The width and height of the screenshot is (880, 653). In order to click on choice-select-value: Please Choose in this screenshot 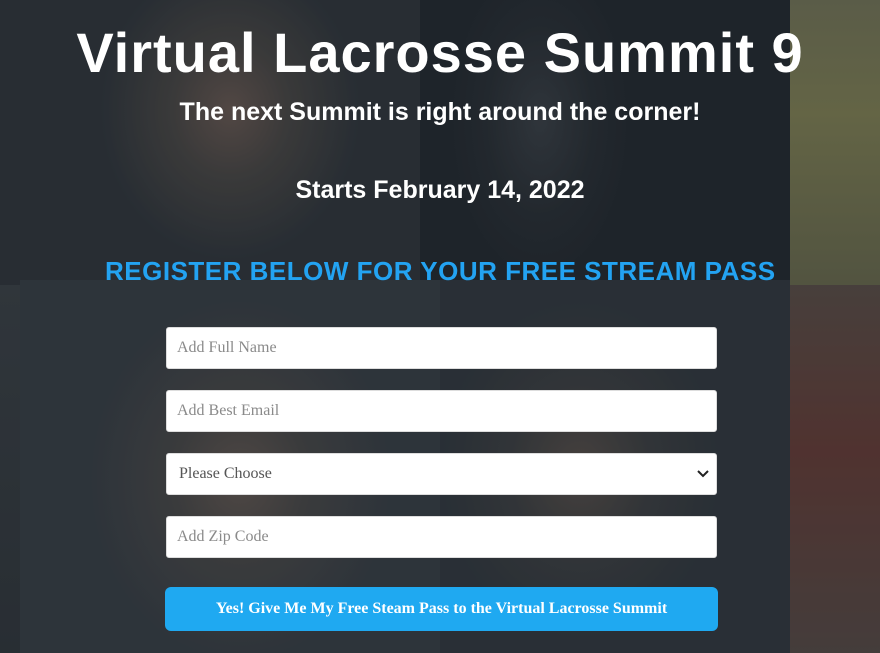, I will do `click(225, 473)`.